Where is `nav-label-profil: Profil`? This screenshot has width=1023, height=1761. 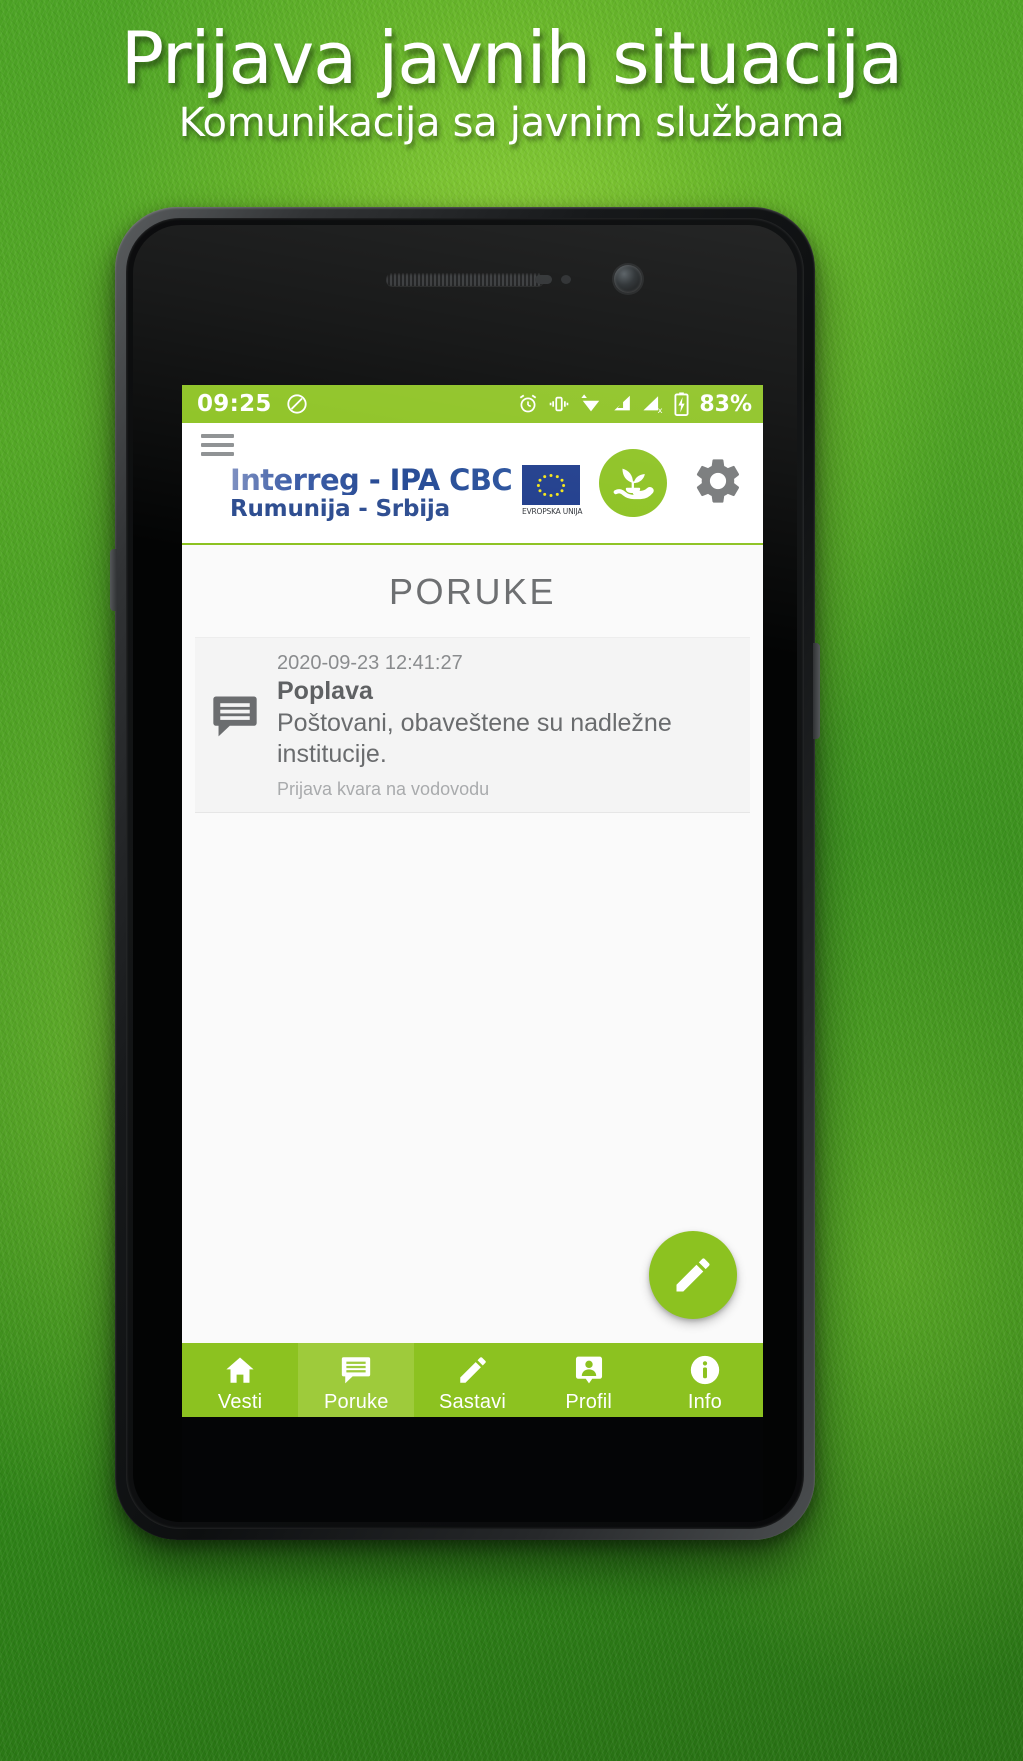
nav-label-profil: Profil is located at coordinates (589, 1401).